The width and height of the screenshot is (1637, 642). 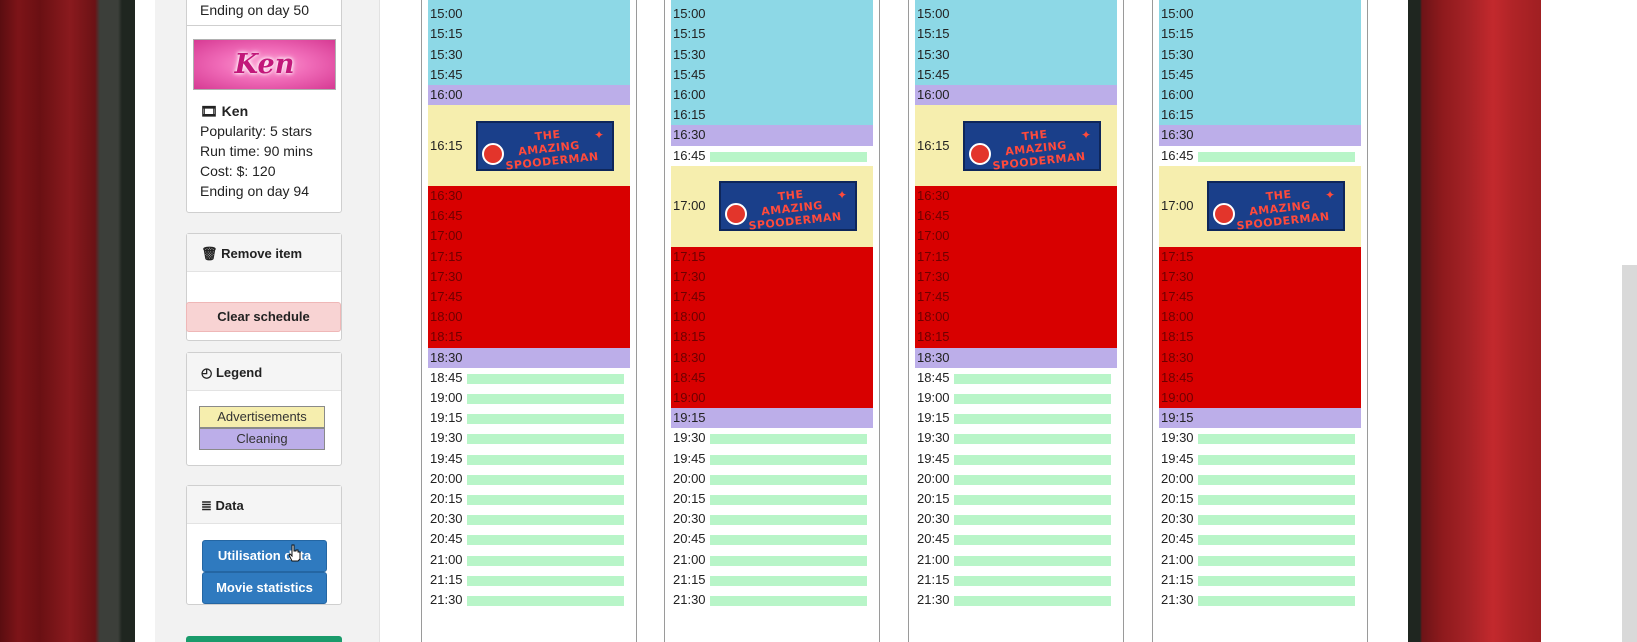 I want to click on movie-statistics-button: Movie statistics, so click(x=264, y=588).